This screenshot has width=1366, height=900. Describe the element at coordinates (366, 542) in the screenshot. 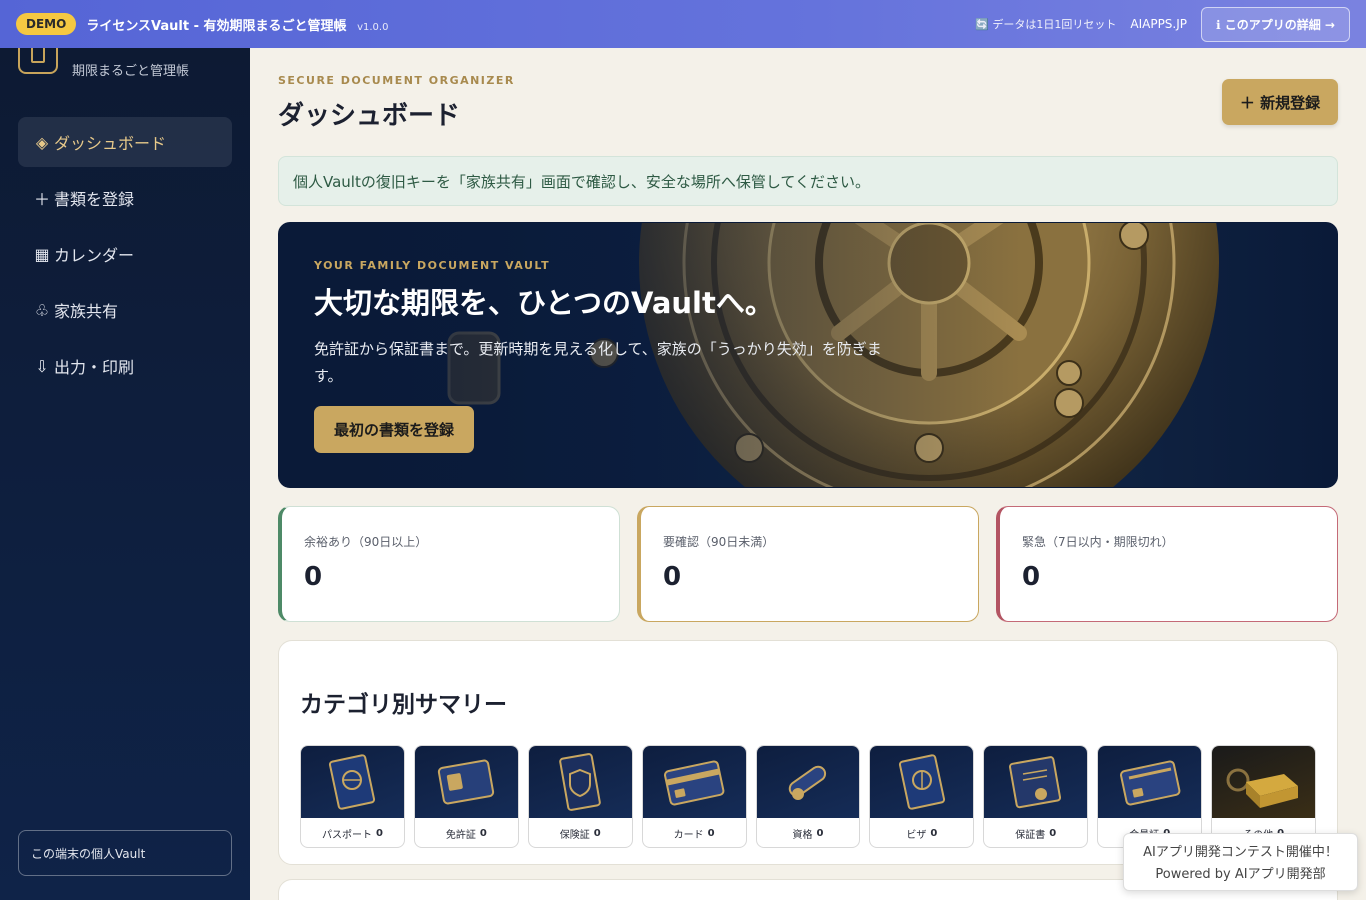

I see `stat-label: 余裕あり（90日以上）` at that location.